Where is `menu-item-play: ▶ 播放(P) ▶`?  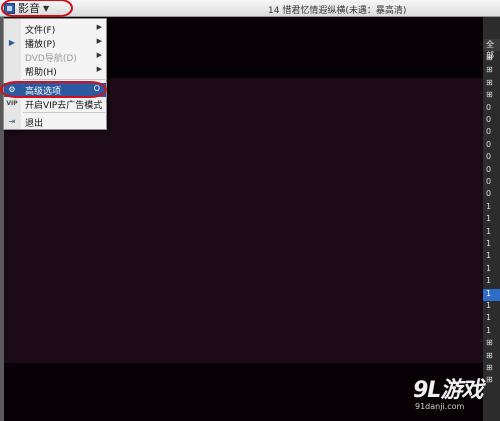
menu-item-play: ▶ 播放(P) ▶ is located at coordinates (55, 43).